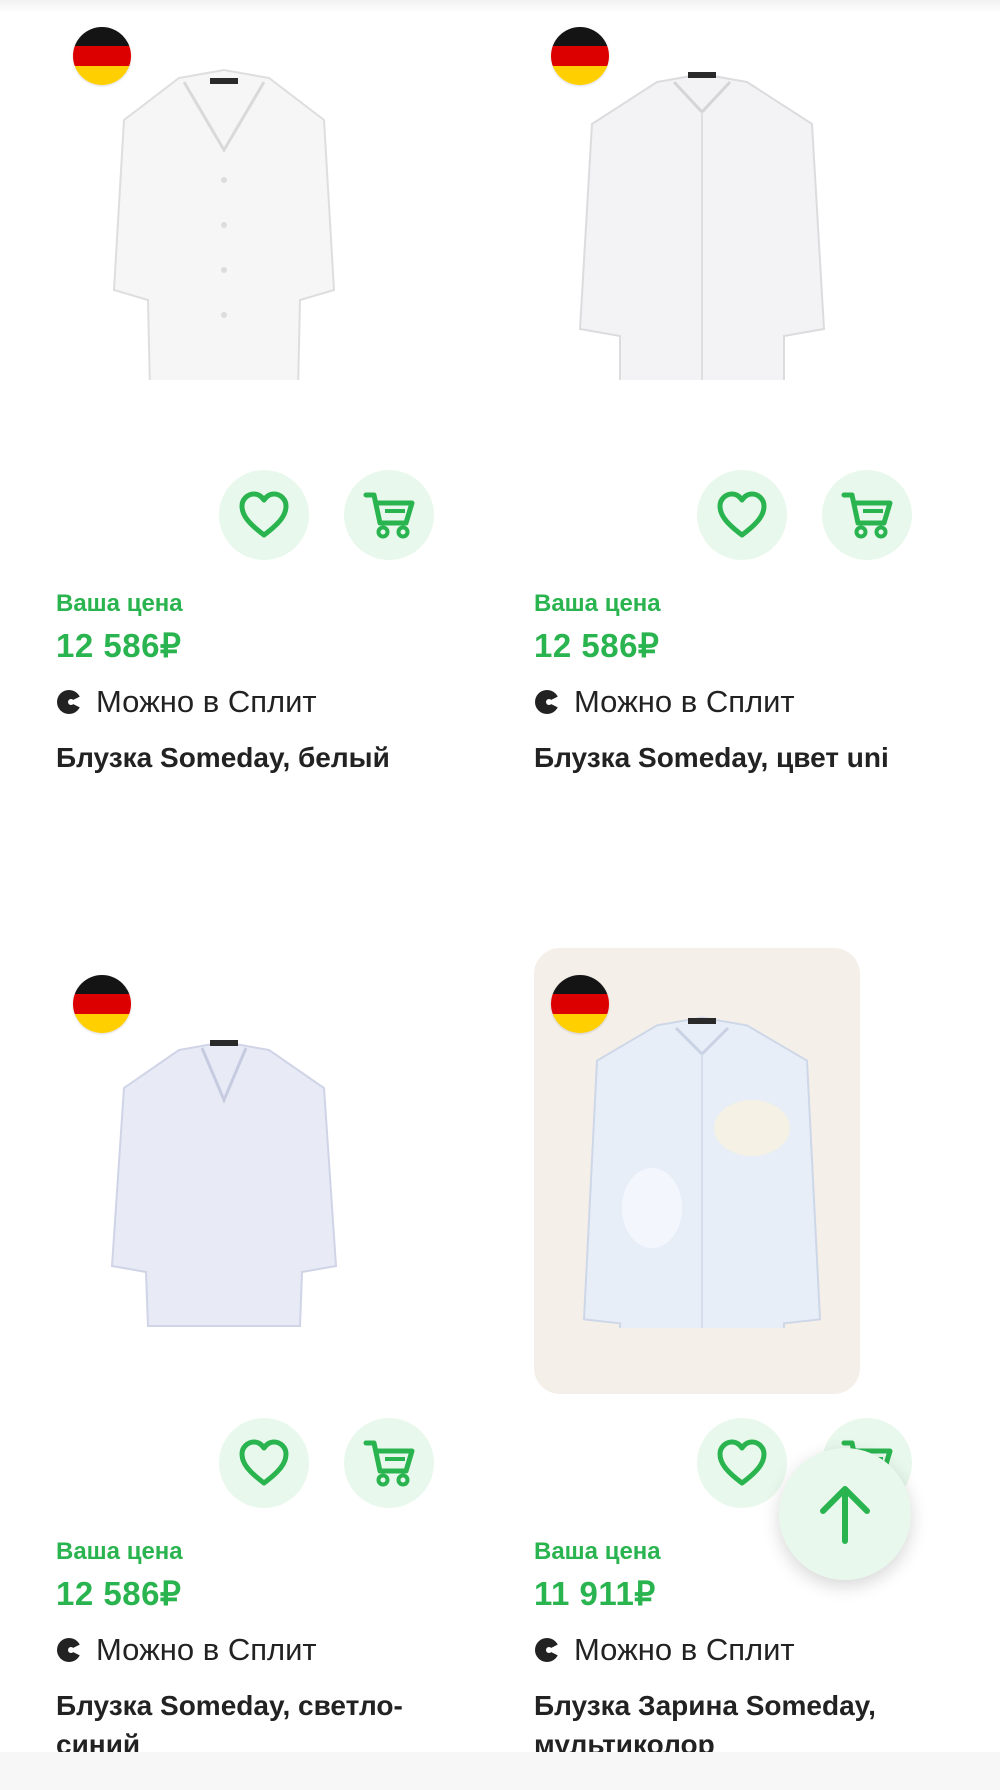 This screenshot has height=1790, width=1000. I want to click on arrow-up-icon, so click(845, 1515).